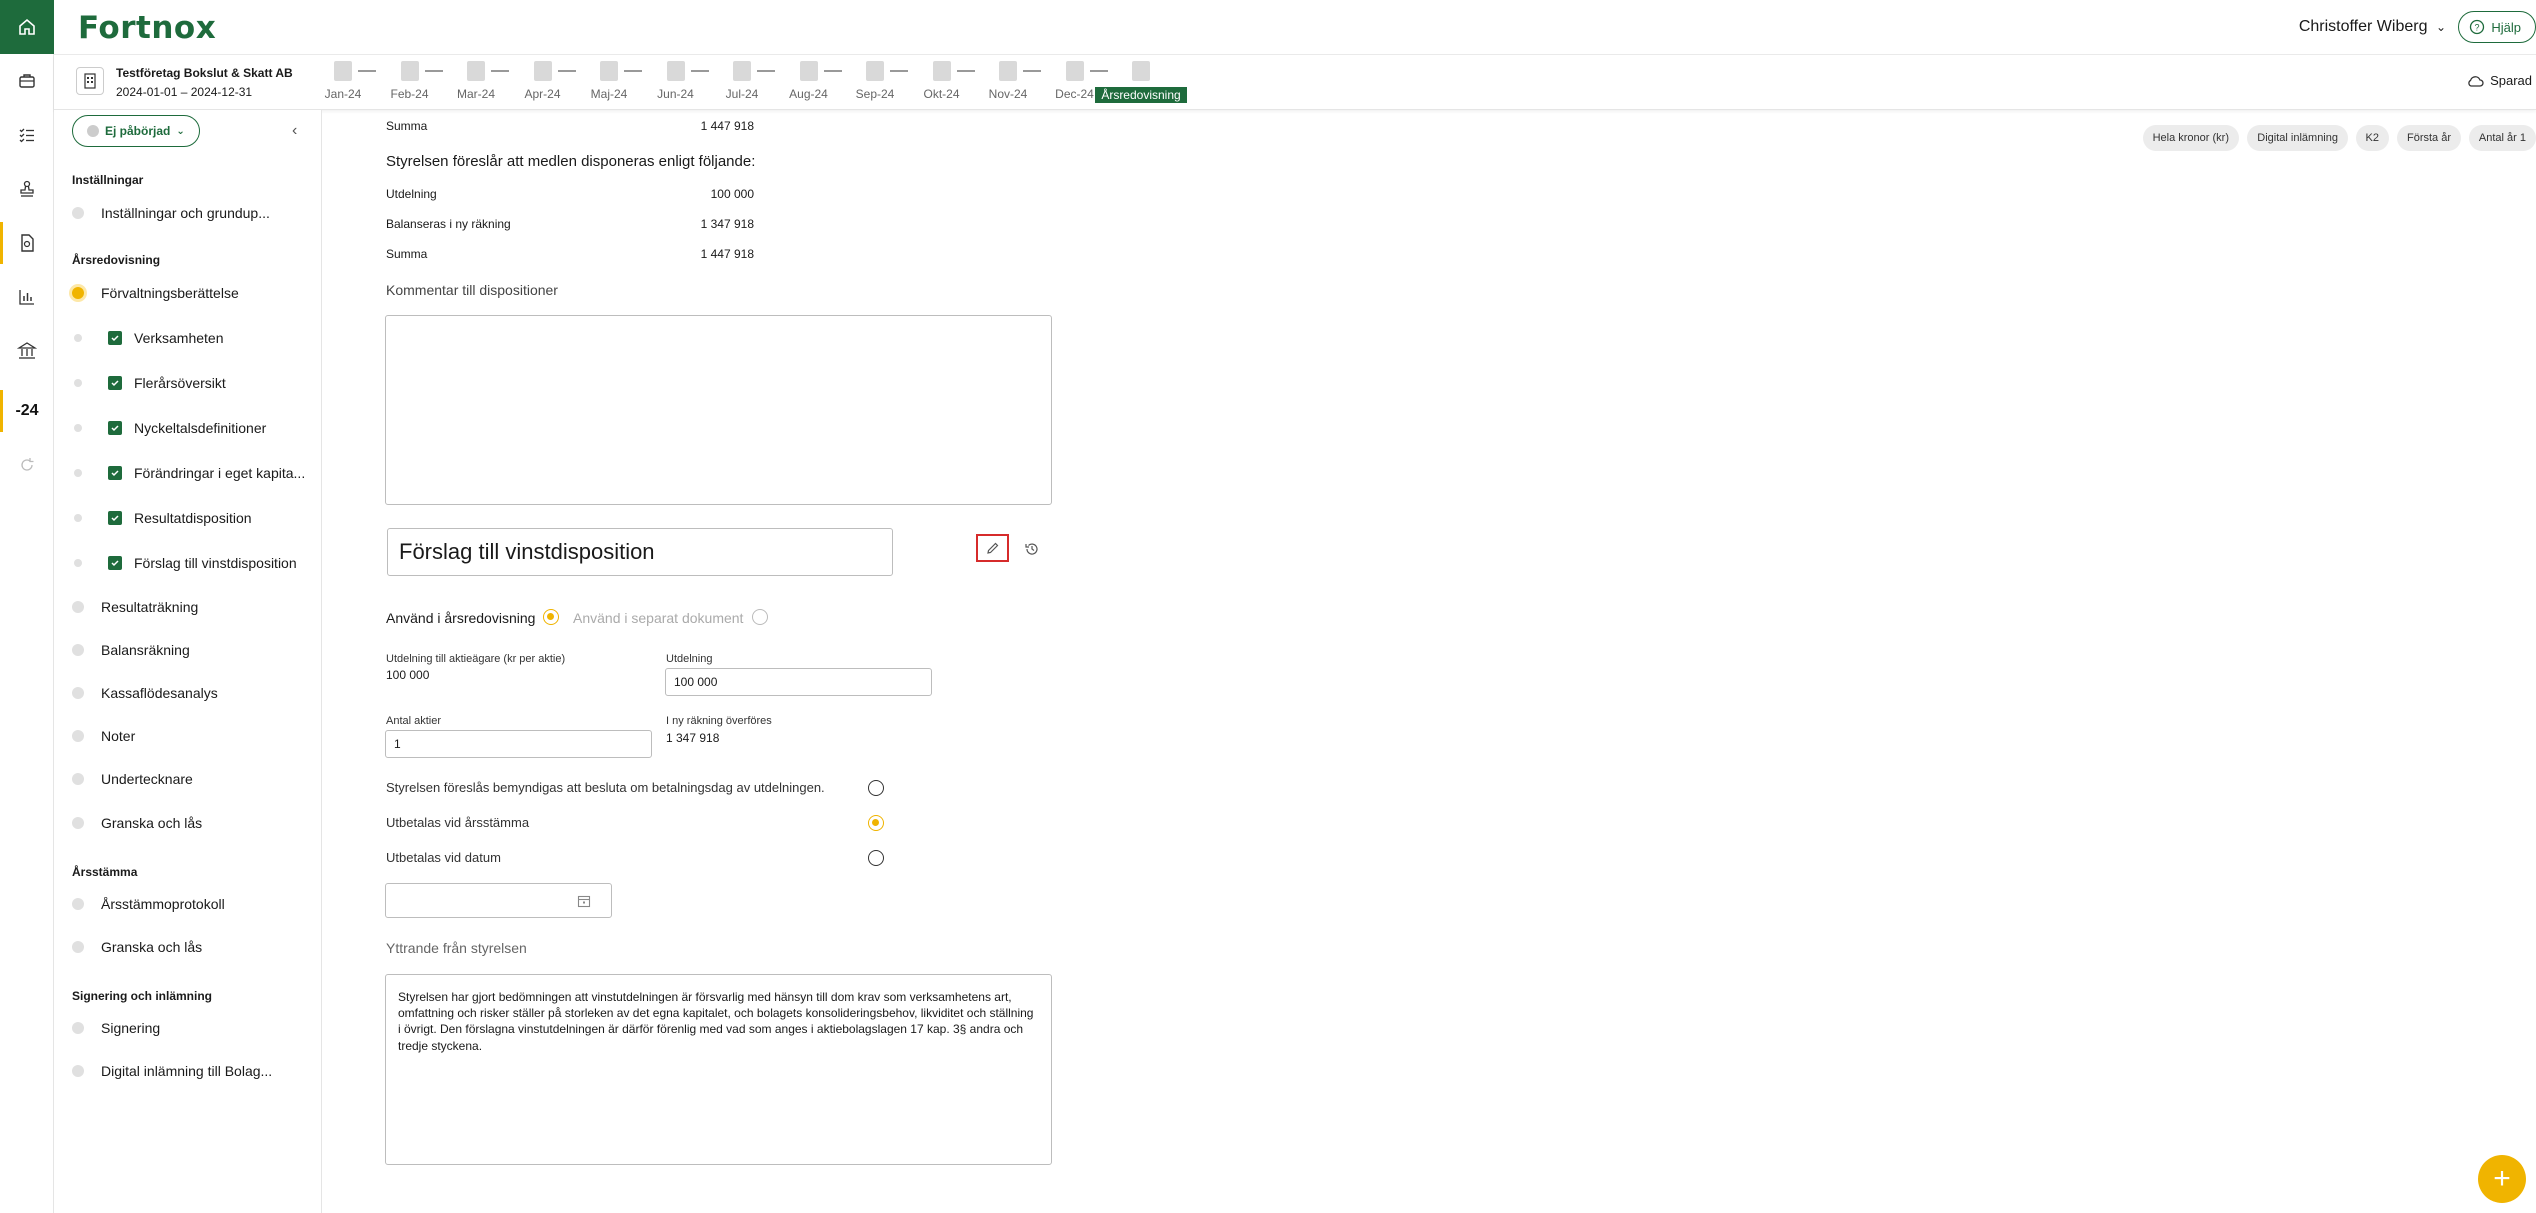 This screenshot has width=2536, height=1213. Describe the element at coordinates (2502, 1179) in the screenshot. I see `add-button: +` at that location.